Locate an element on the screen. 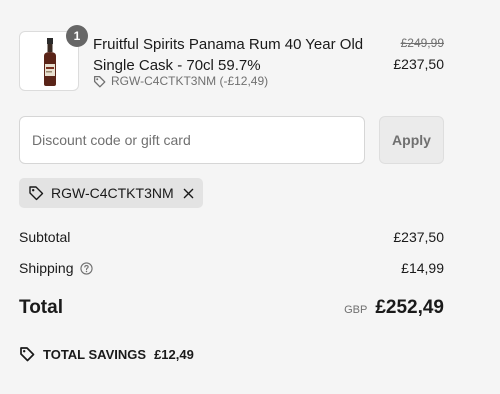 The width and height of the screenshot is (500, 394). shipping-label: Shipping is located at coordinates (46, 268).